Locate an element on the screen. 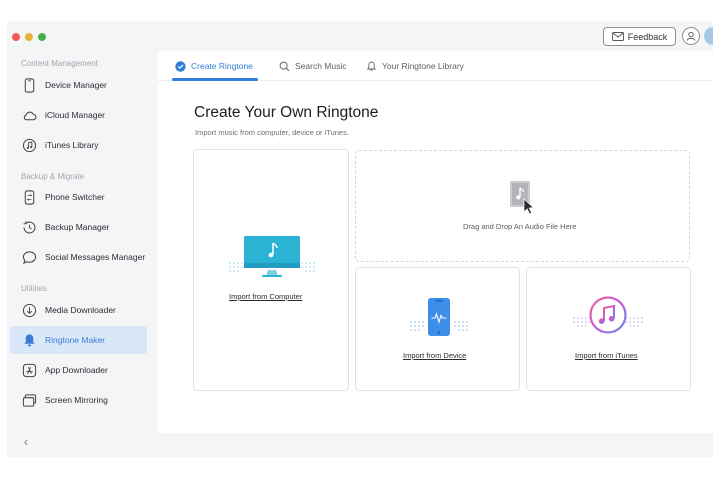 The height and width of the screenshot is (480, 720). sidebar-item-ringtone-maker: Ringtone Maker is located at coordinates (78, 340).